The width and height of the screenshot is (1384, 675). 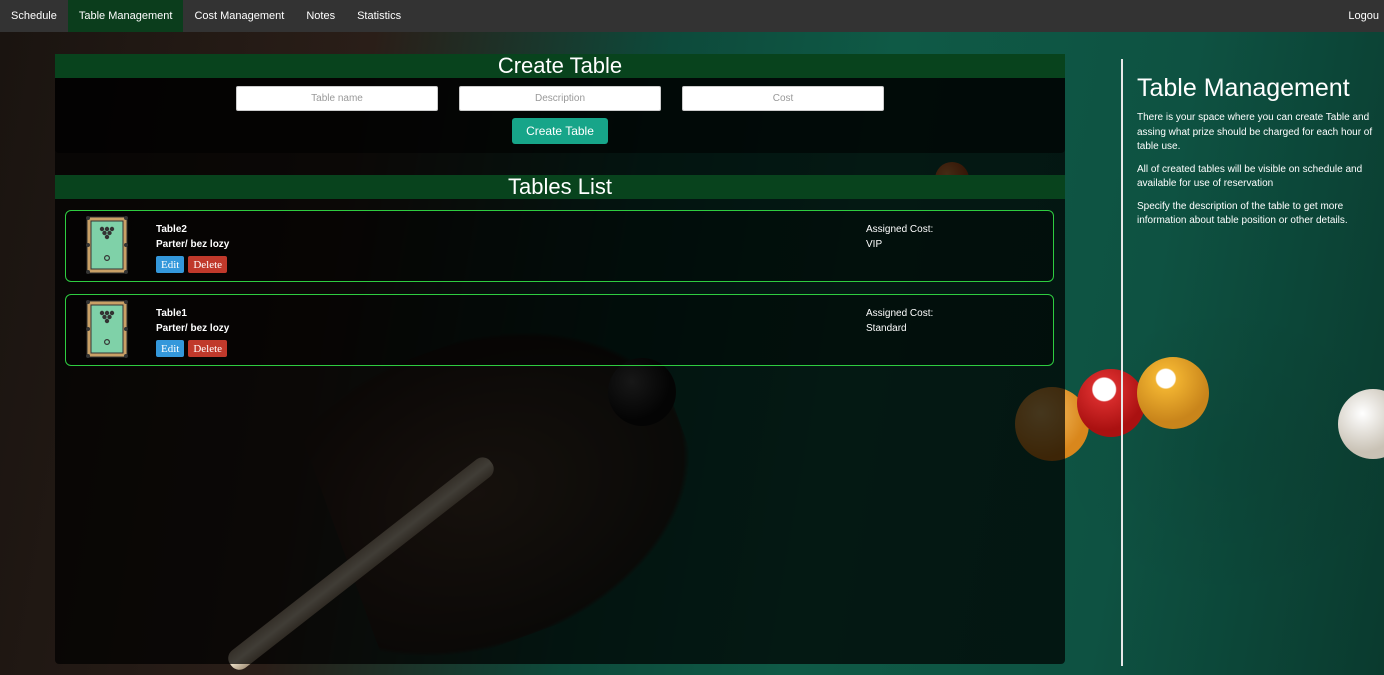 I want to click on description-input, so click(x=560, y=98).